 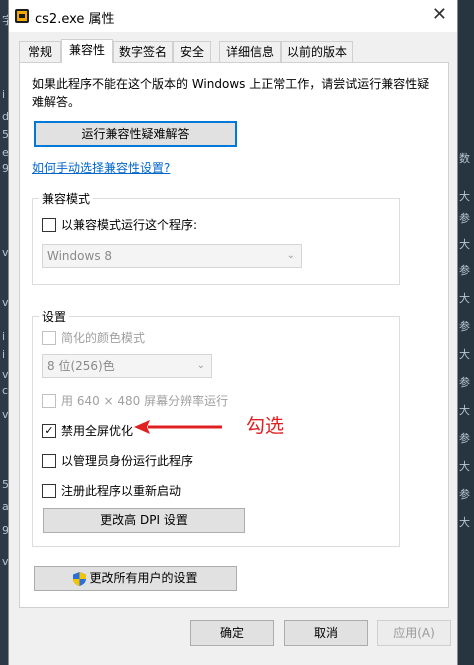 I want to click on run-troubleshooter-button: 运行兼容性疑难解答, so click(x=135, y=134).